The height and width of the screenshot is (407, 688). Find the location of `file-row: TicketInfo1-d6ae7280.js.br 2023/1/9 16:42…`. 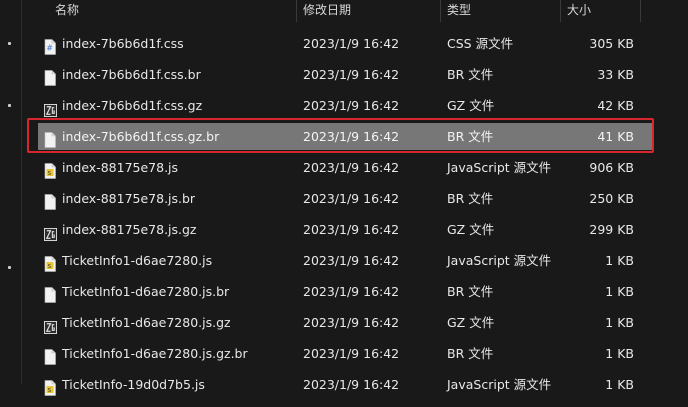

file-row: TicketInfo1-d6ae7280.js.br 2023/1/9 16:42… is located at coordinates (355, 291).